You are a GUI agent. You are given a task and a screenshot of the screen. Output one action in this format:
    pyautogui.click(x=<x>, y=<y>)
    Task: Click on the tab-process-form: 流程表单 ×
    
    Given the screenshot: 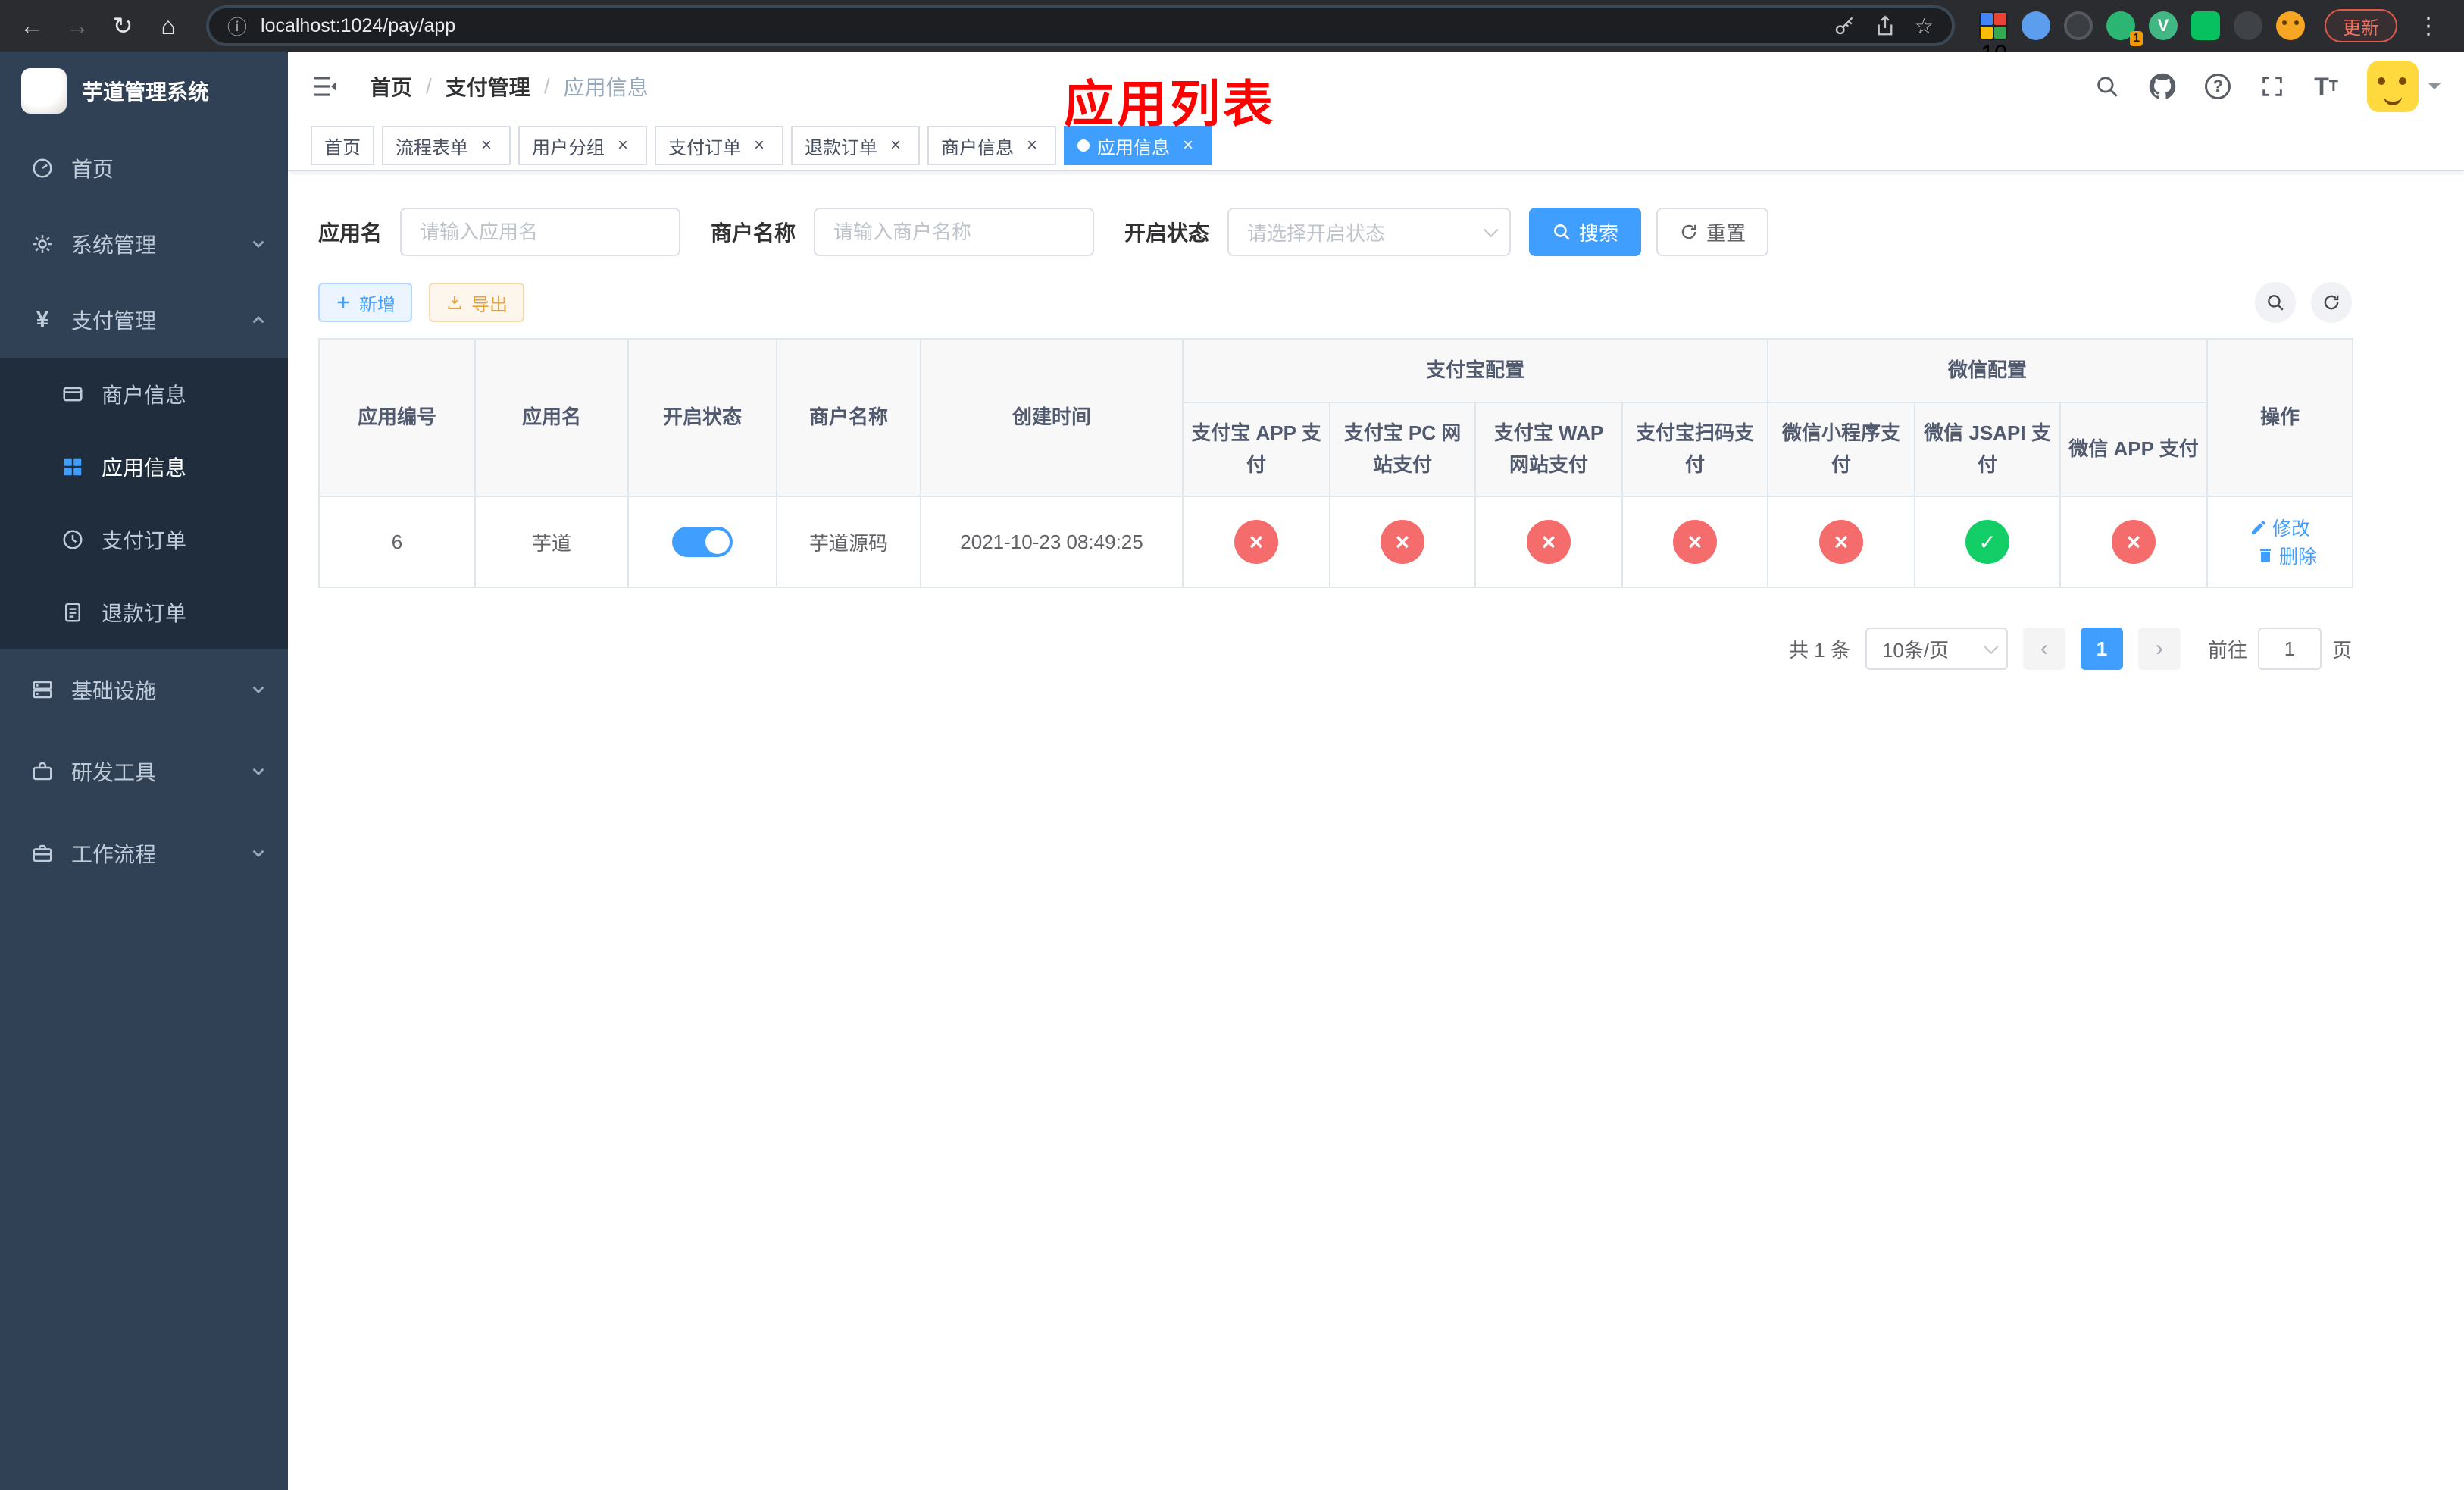 What is the action you would take?
    pyautogui.click(x=446, y=145)
    